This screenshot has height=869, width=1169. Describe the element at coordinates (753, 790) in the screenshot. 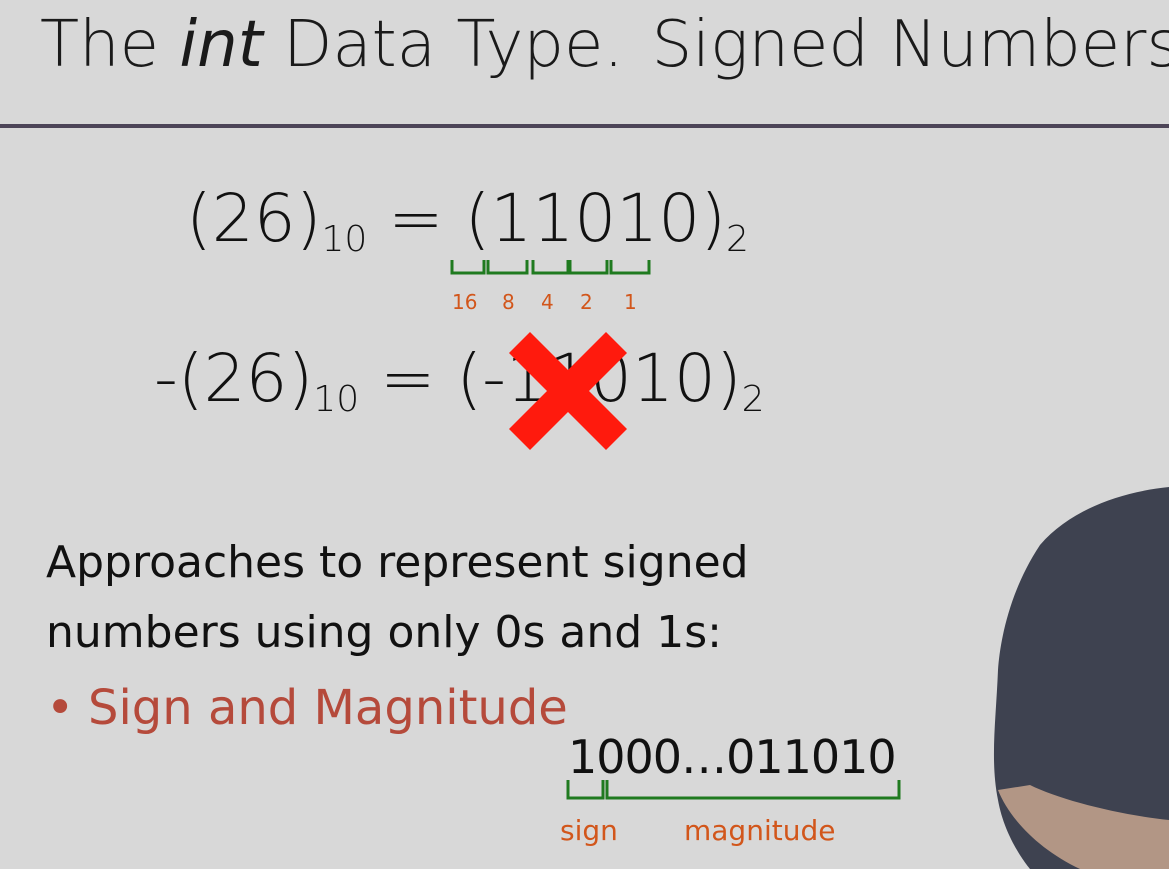

I see `bracket-magnitude` at that location.